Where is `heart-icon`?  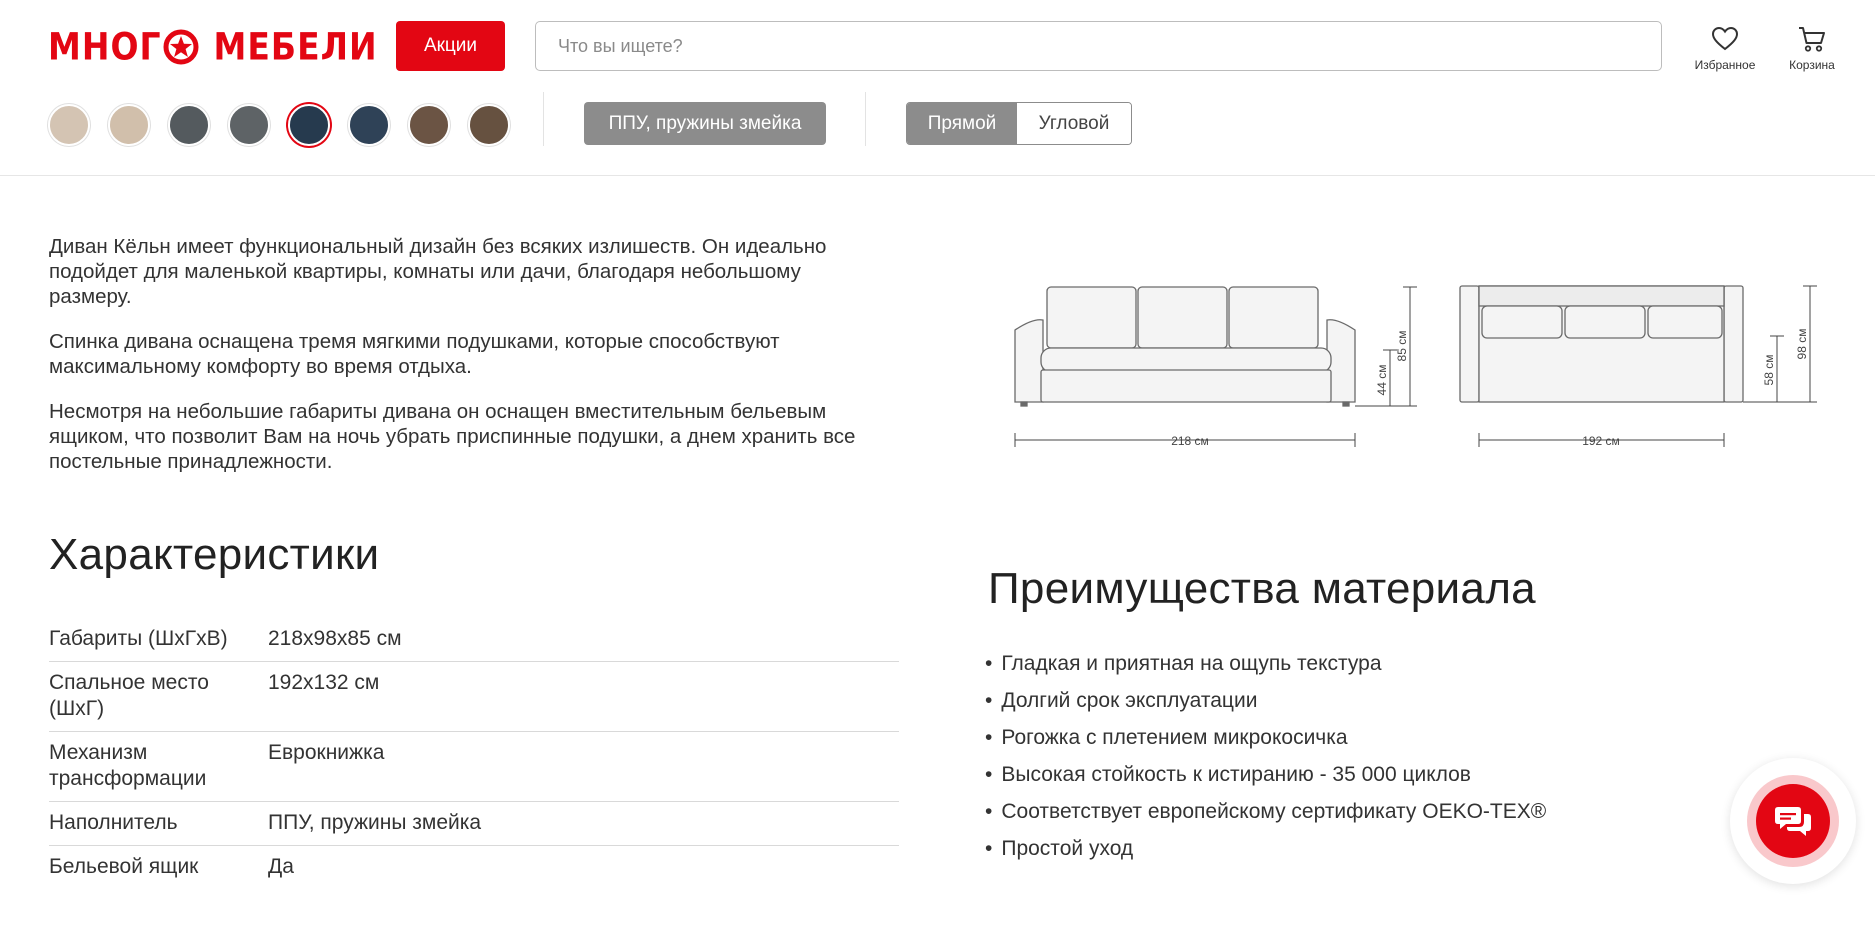 heart-icon is located at coordinates (1725, 38).